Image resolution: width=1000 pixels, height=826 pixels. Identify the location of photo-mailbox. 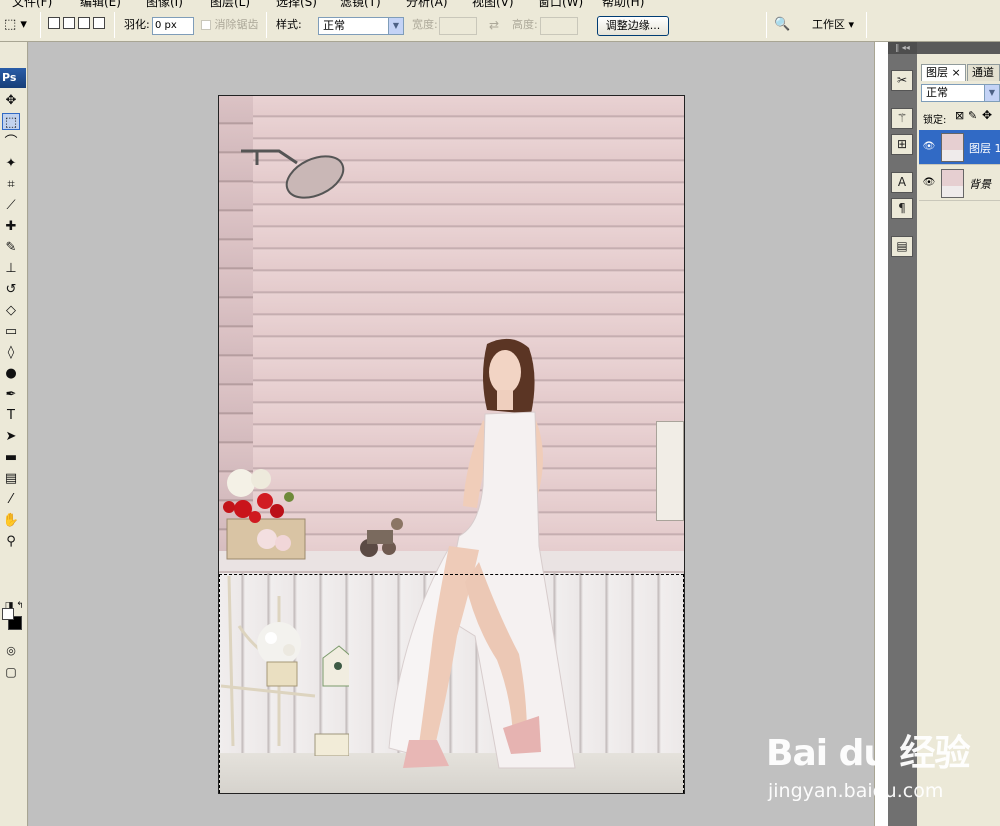
(670, 471).